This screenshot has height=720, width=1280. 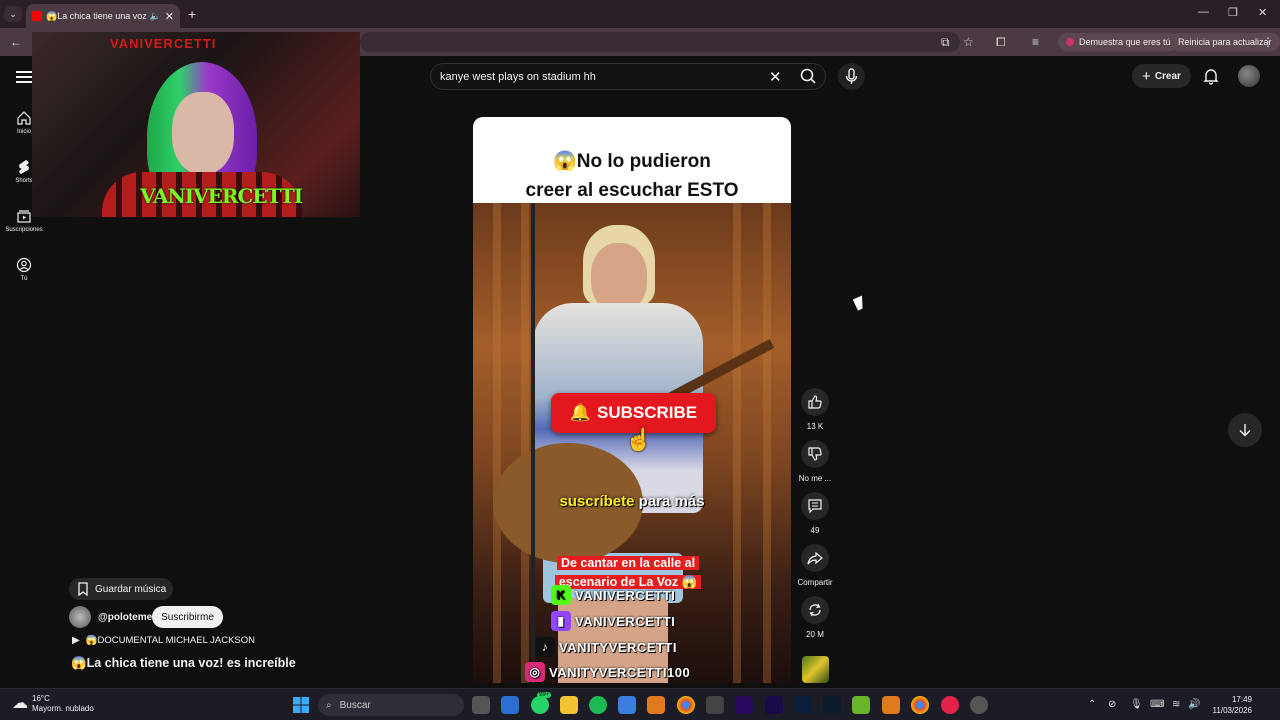 I want to click on hamburger-menu-icon, so click(x=24, y=76).